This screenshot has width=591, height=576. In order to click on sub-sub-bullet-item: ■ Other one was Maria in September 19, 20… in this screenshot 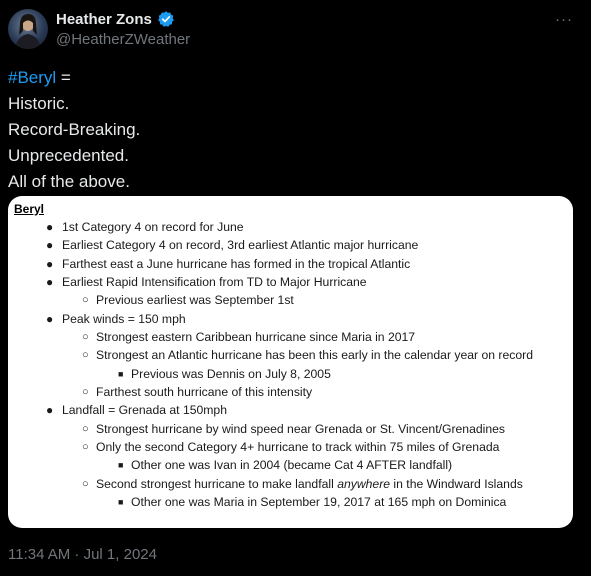, I will do `click(290, 502)`.